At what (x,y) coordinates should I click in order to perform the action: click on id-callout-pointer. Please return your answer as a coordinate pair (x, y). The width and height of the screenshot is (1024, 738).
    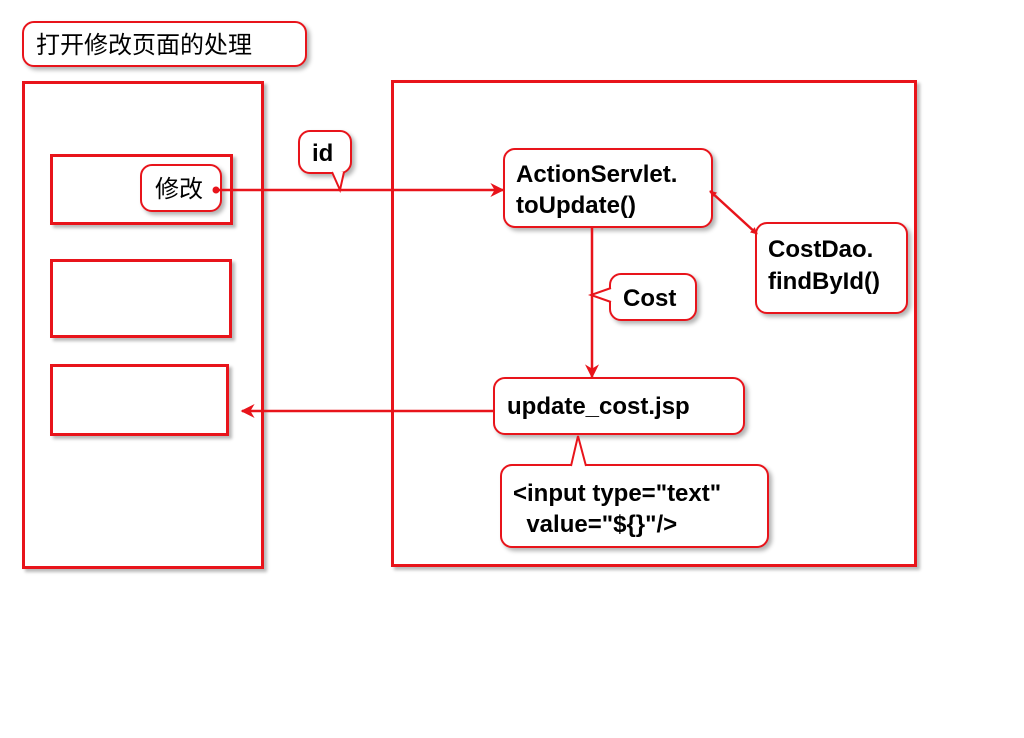
    Looking at the image, I should click on (338, 182).